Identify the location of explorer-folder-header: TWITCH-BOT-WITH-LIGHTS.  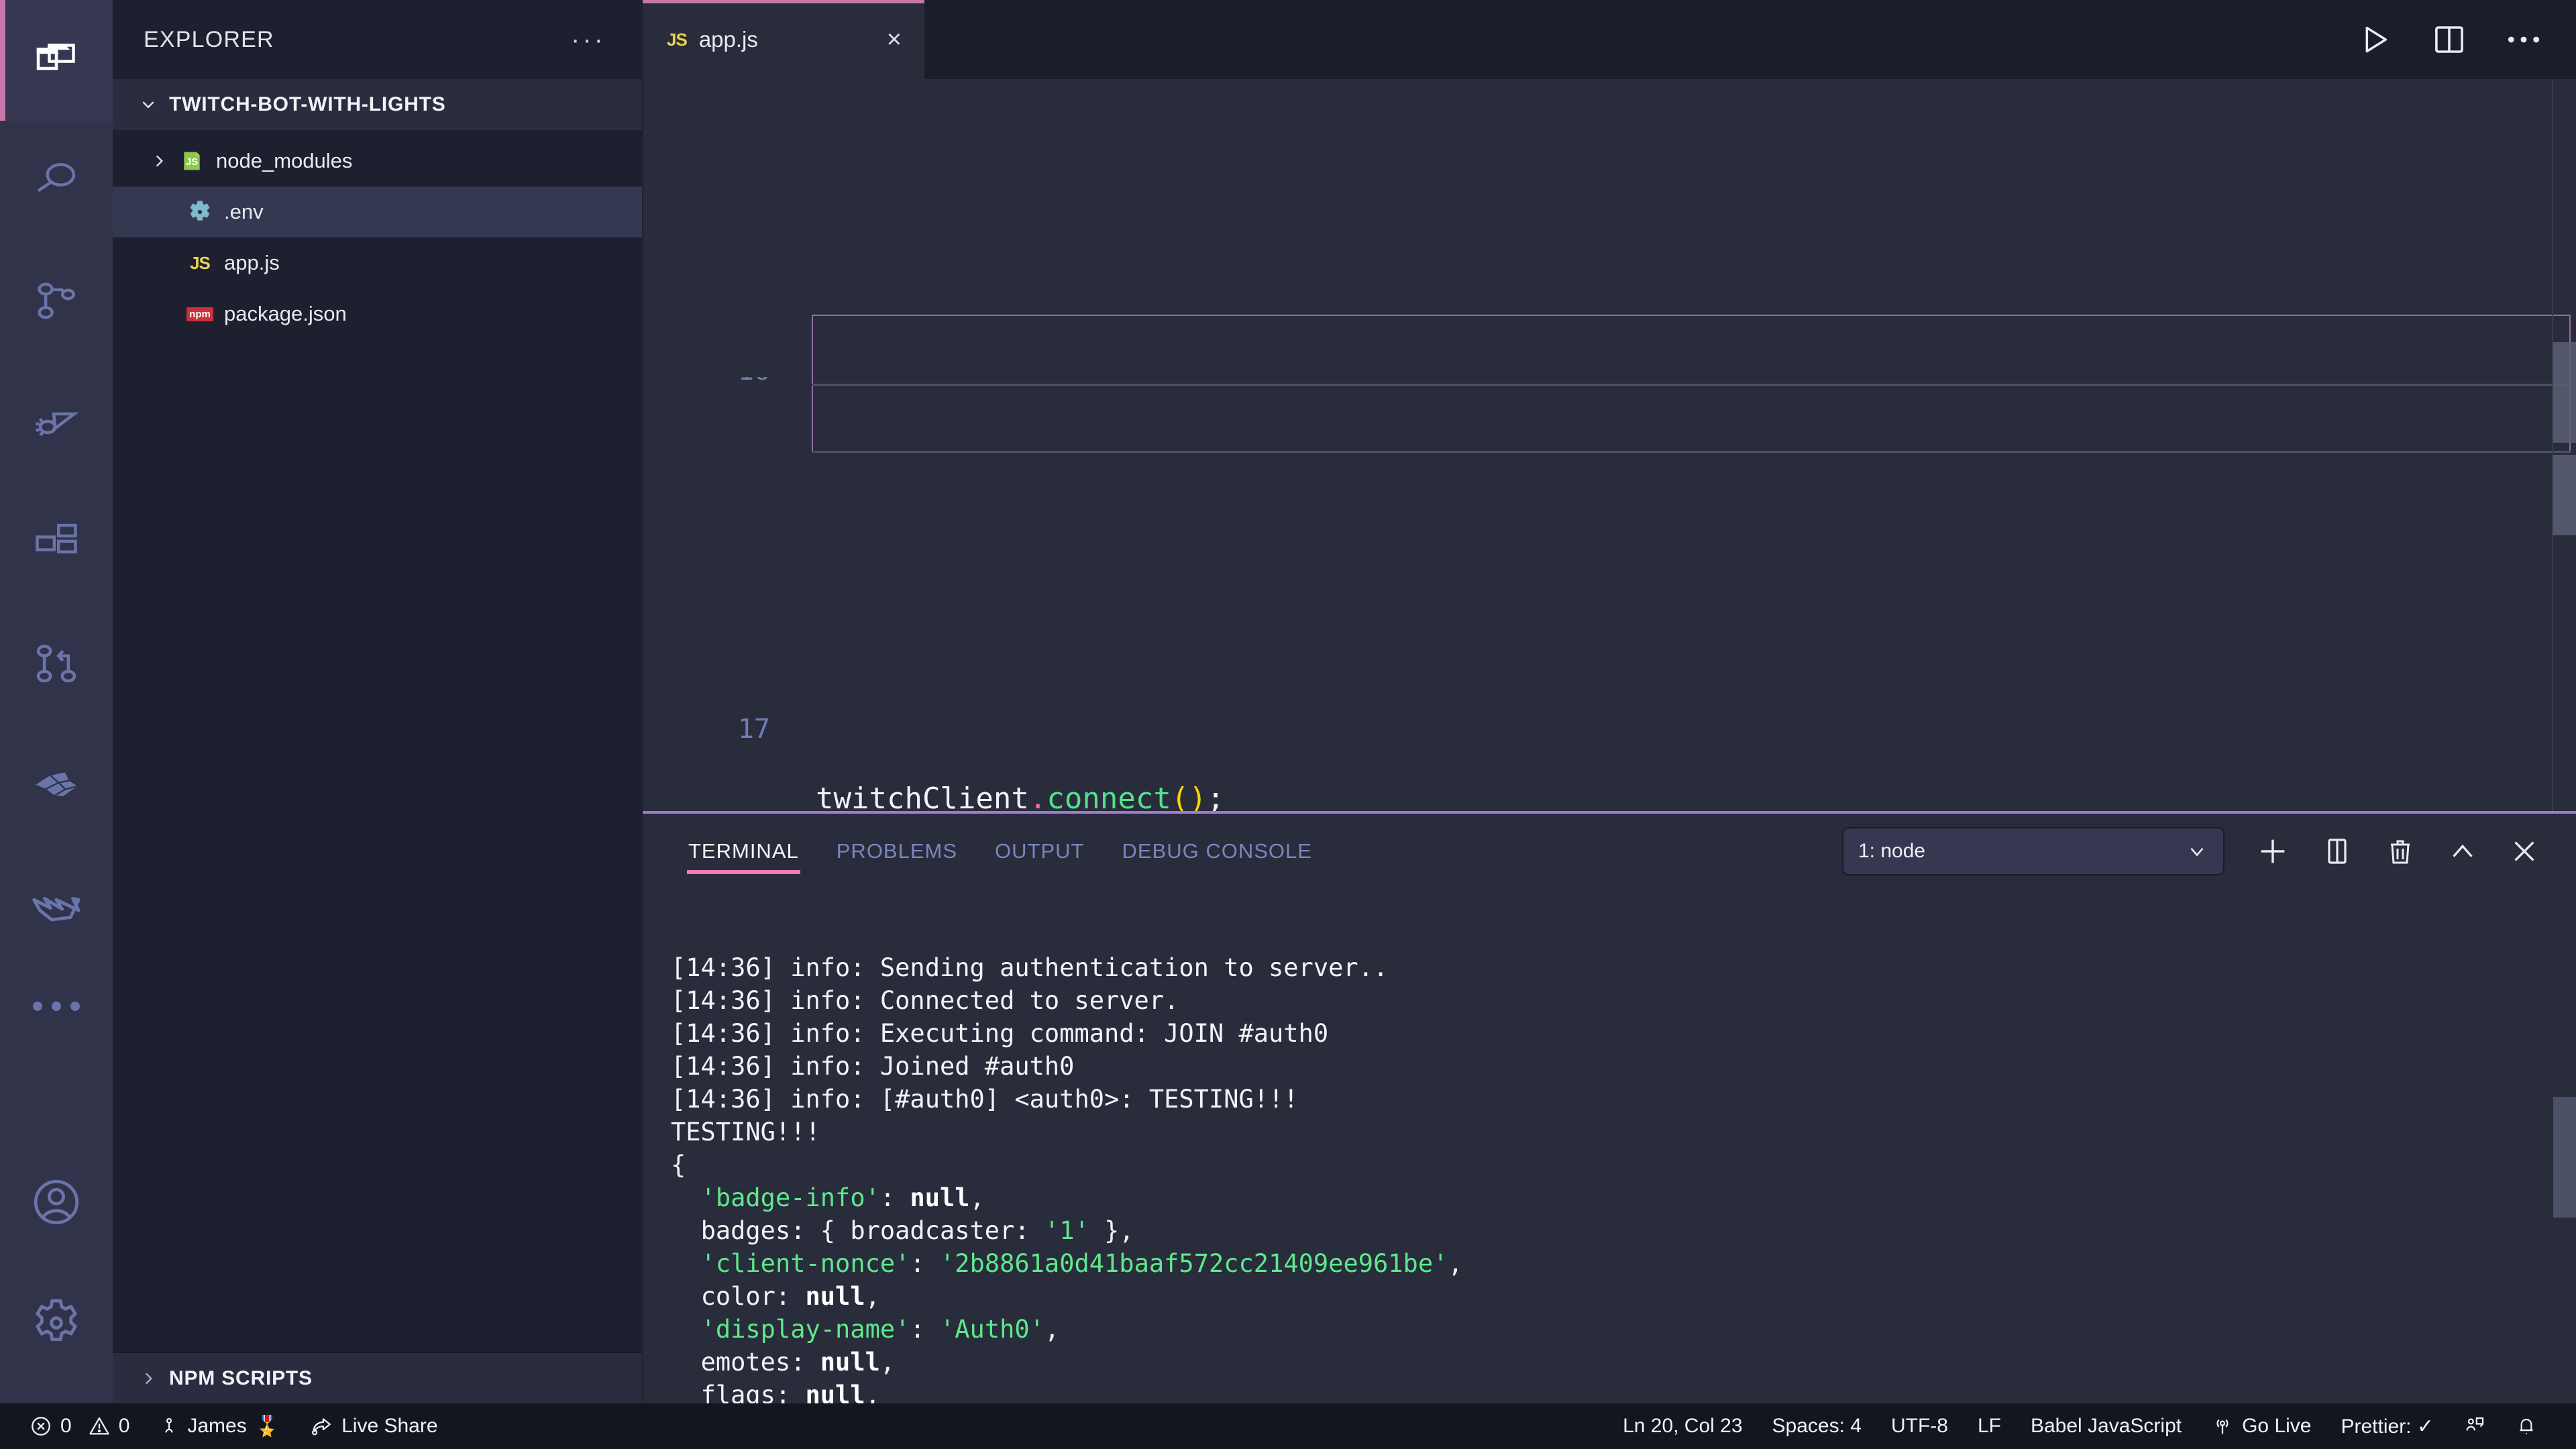
(377, 104).